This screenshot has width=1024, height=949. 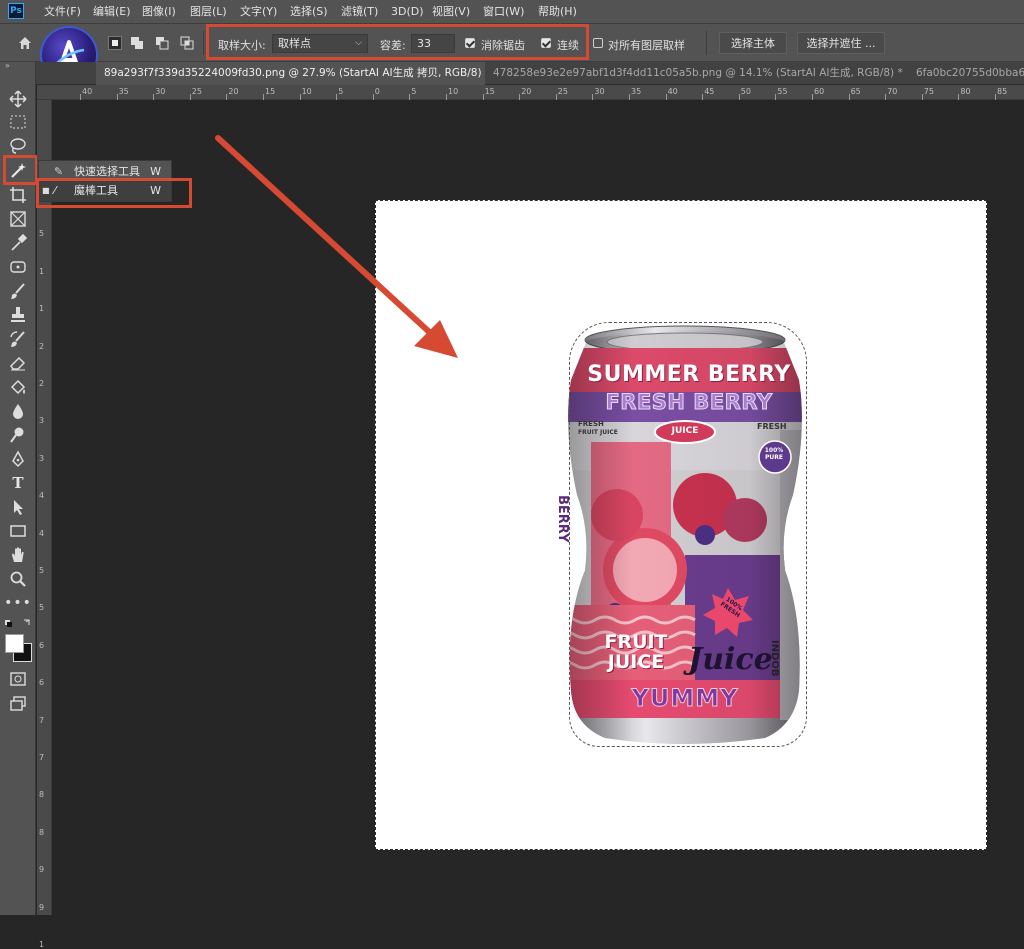 What do you see at coordinates (16, 11) in the screenshot?
I see `photoshop-logo: Ps` at bounding box center [16, 11].